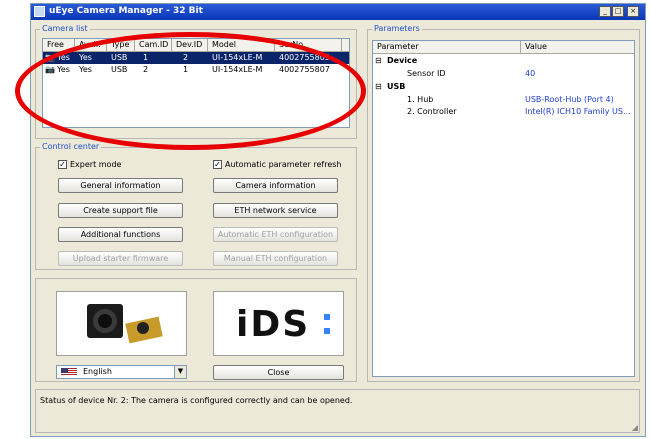 Image resolution: width=651 pixels, height=439 pixels. I want to click on manual-eth-configuration-button: Manual ETH configuration, so click(275, 258).